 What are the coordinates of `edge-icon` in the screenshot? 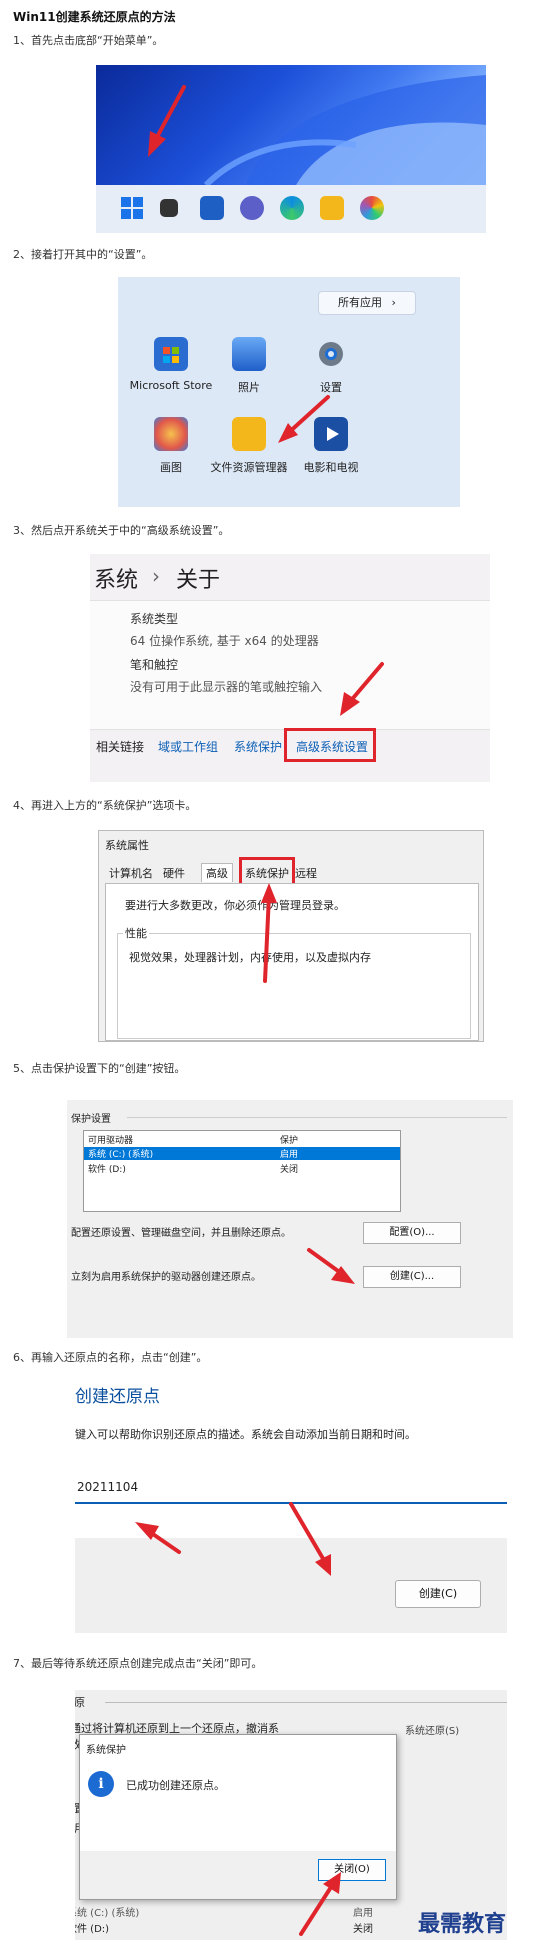 It's located at (292, 208).